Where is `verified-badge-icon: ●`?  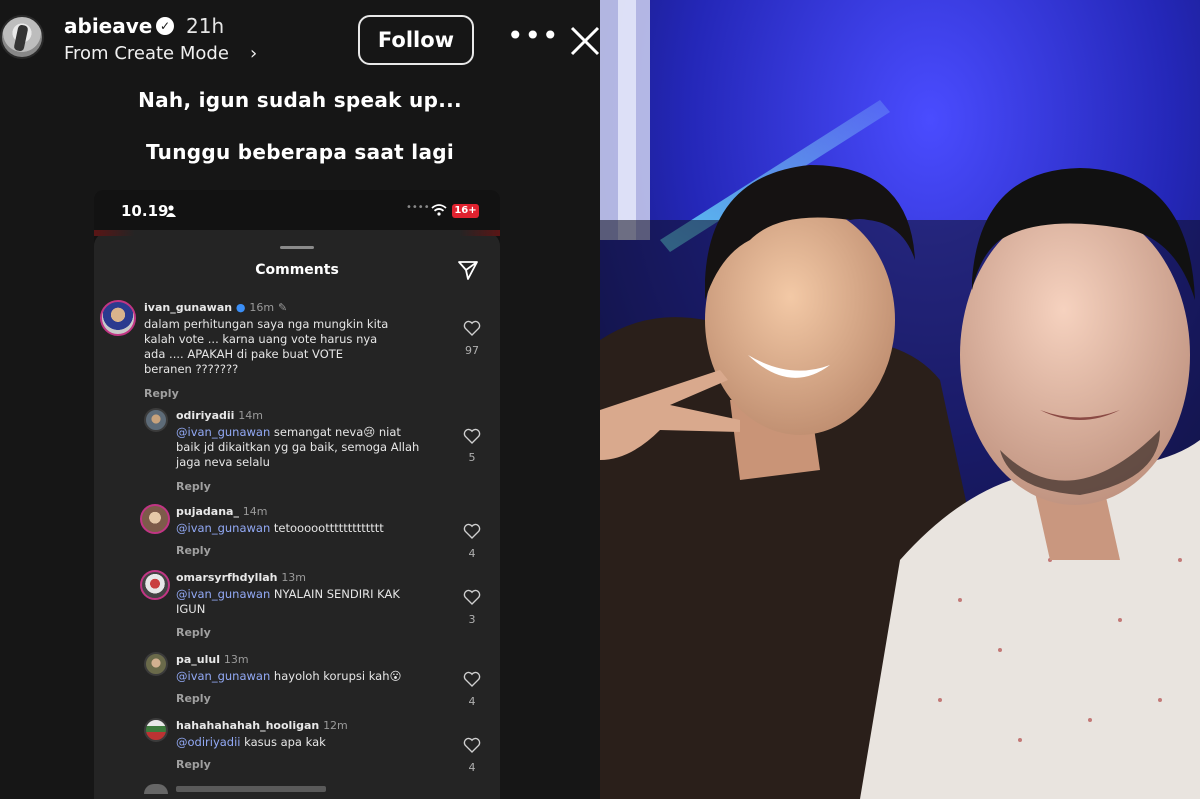
verified-badge-icon: ● is located at coordinates (240, 307).